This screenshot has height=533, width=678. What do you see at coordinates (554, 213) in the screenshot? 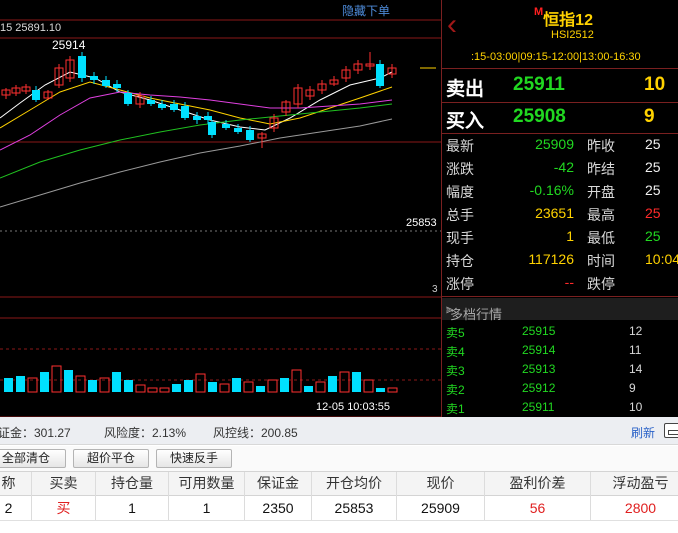
I see `stat-value: 23651` at bounding box center [554, 213].